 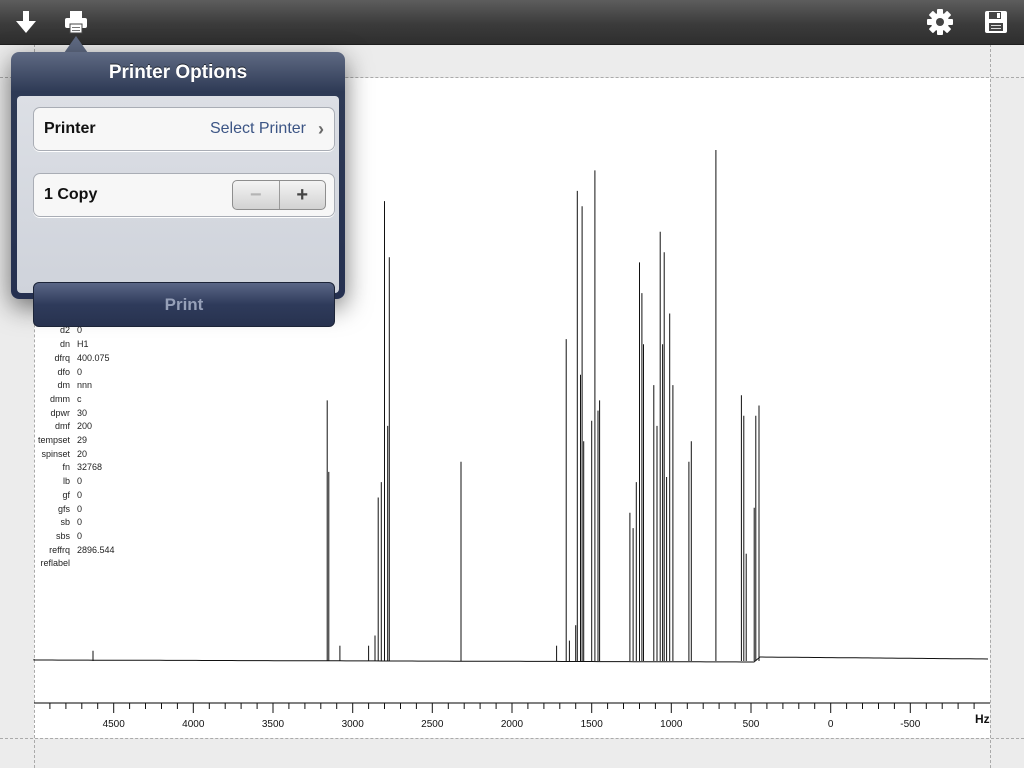 What do you see at coordinates (100, 524) in the screenshot?
I see `parameter-row: sb 0` at bounding box center [100, 524].